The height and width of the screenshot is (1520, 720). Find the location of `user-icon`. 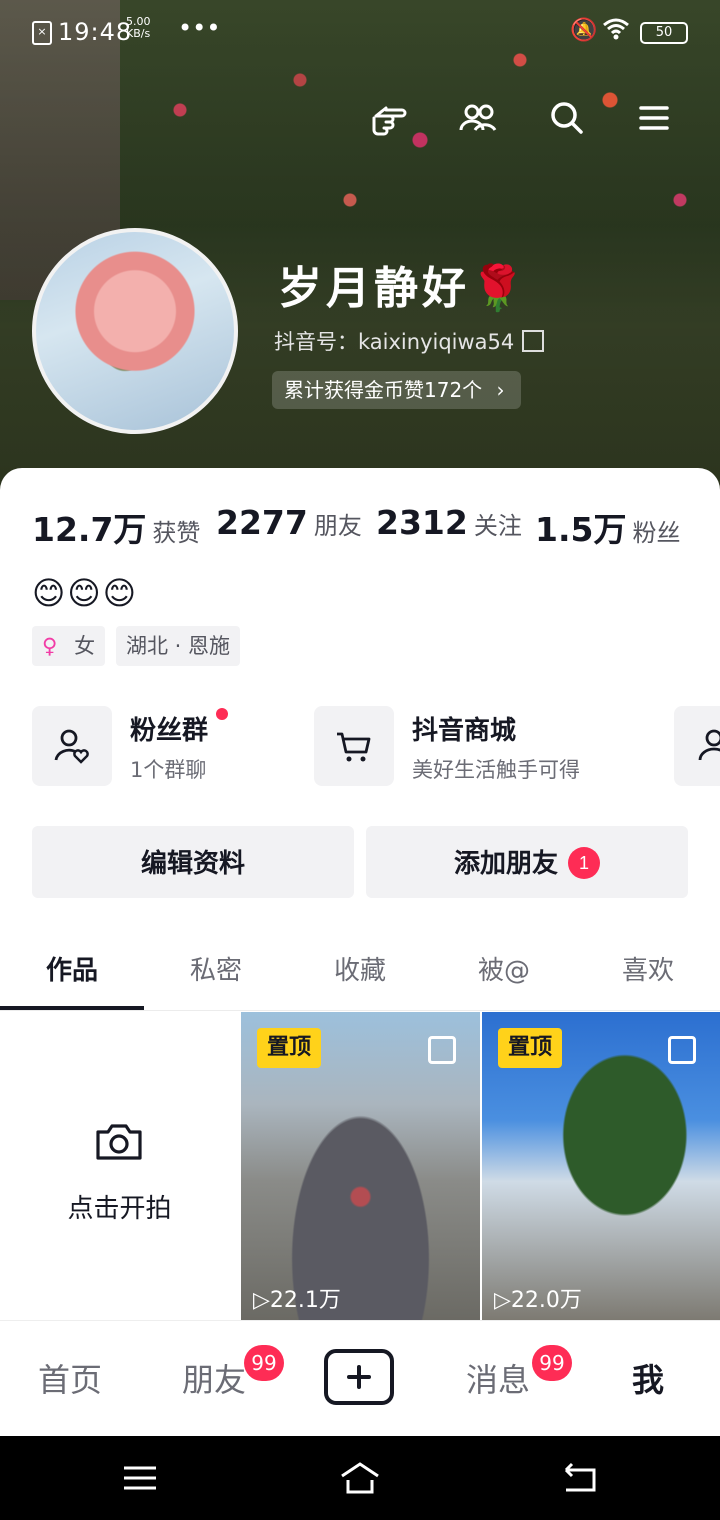

user-icon is located at coordinates (709, 745).